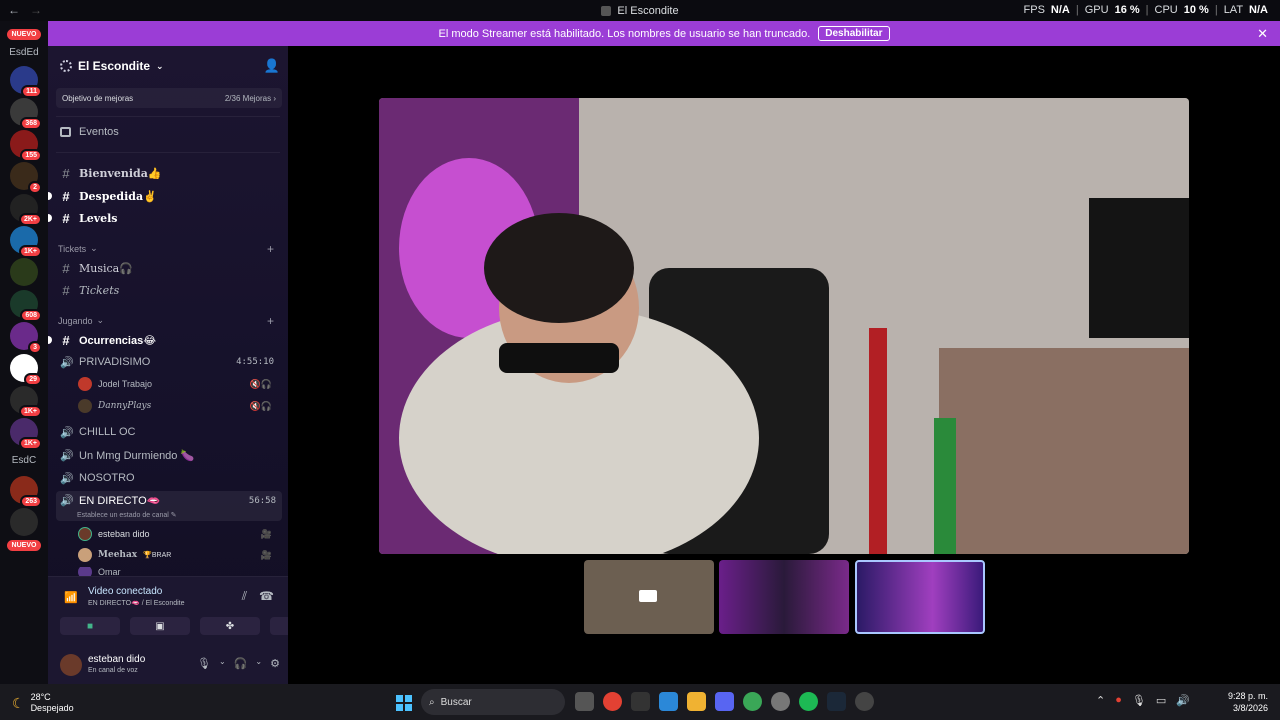 This screenshot has height=720, width=1280. Describe the element at coordinates (66, 66) in the screenshot. I see `server-badge-icon` at that location.